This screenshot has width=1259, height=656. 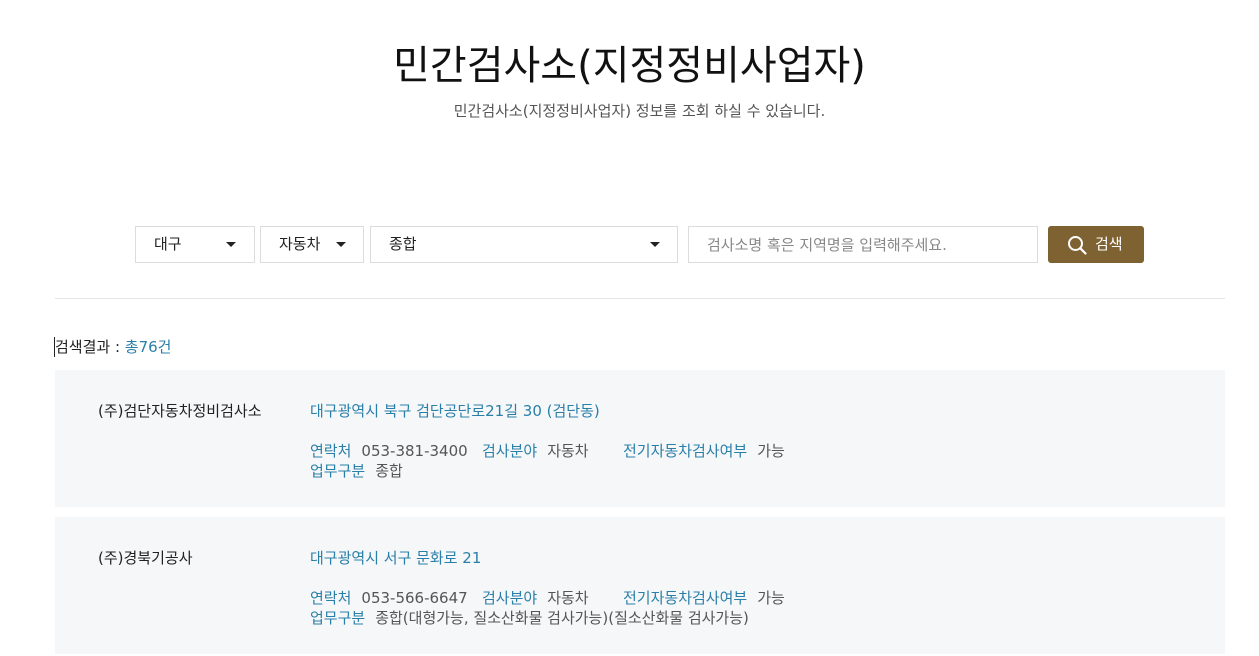 I want to click on search-icon, so click(x=1077, y=245).